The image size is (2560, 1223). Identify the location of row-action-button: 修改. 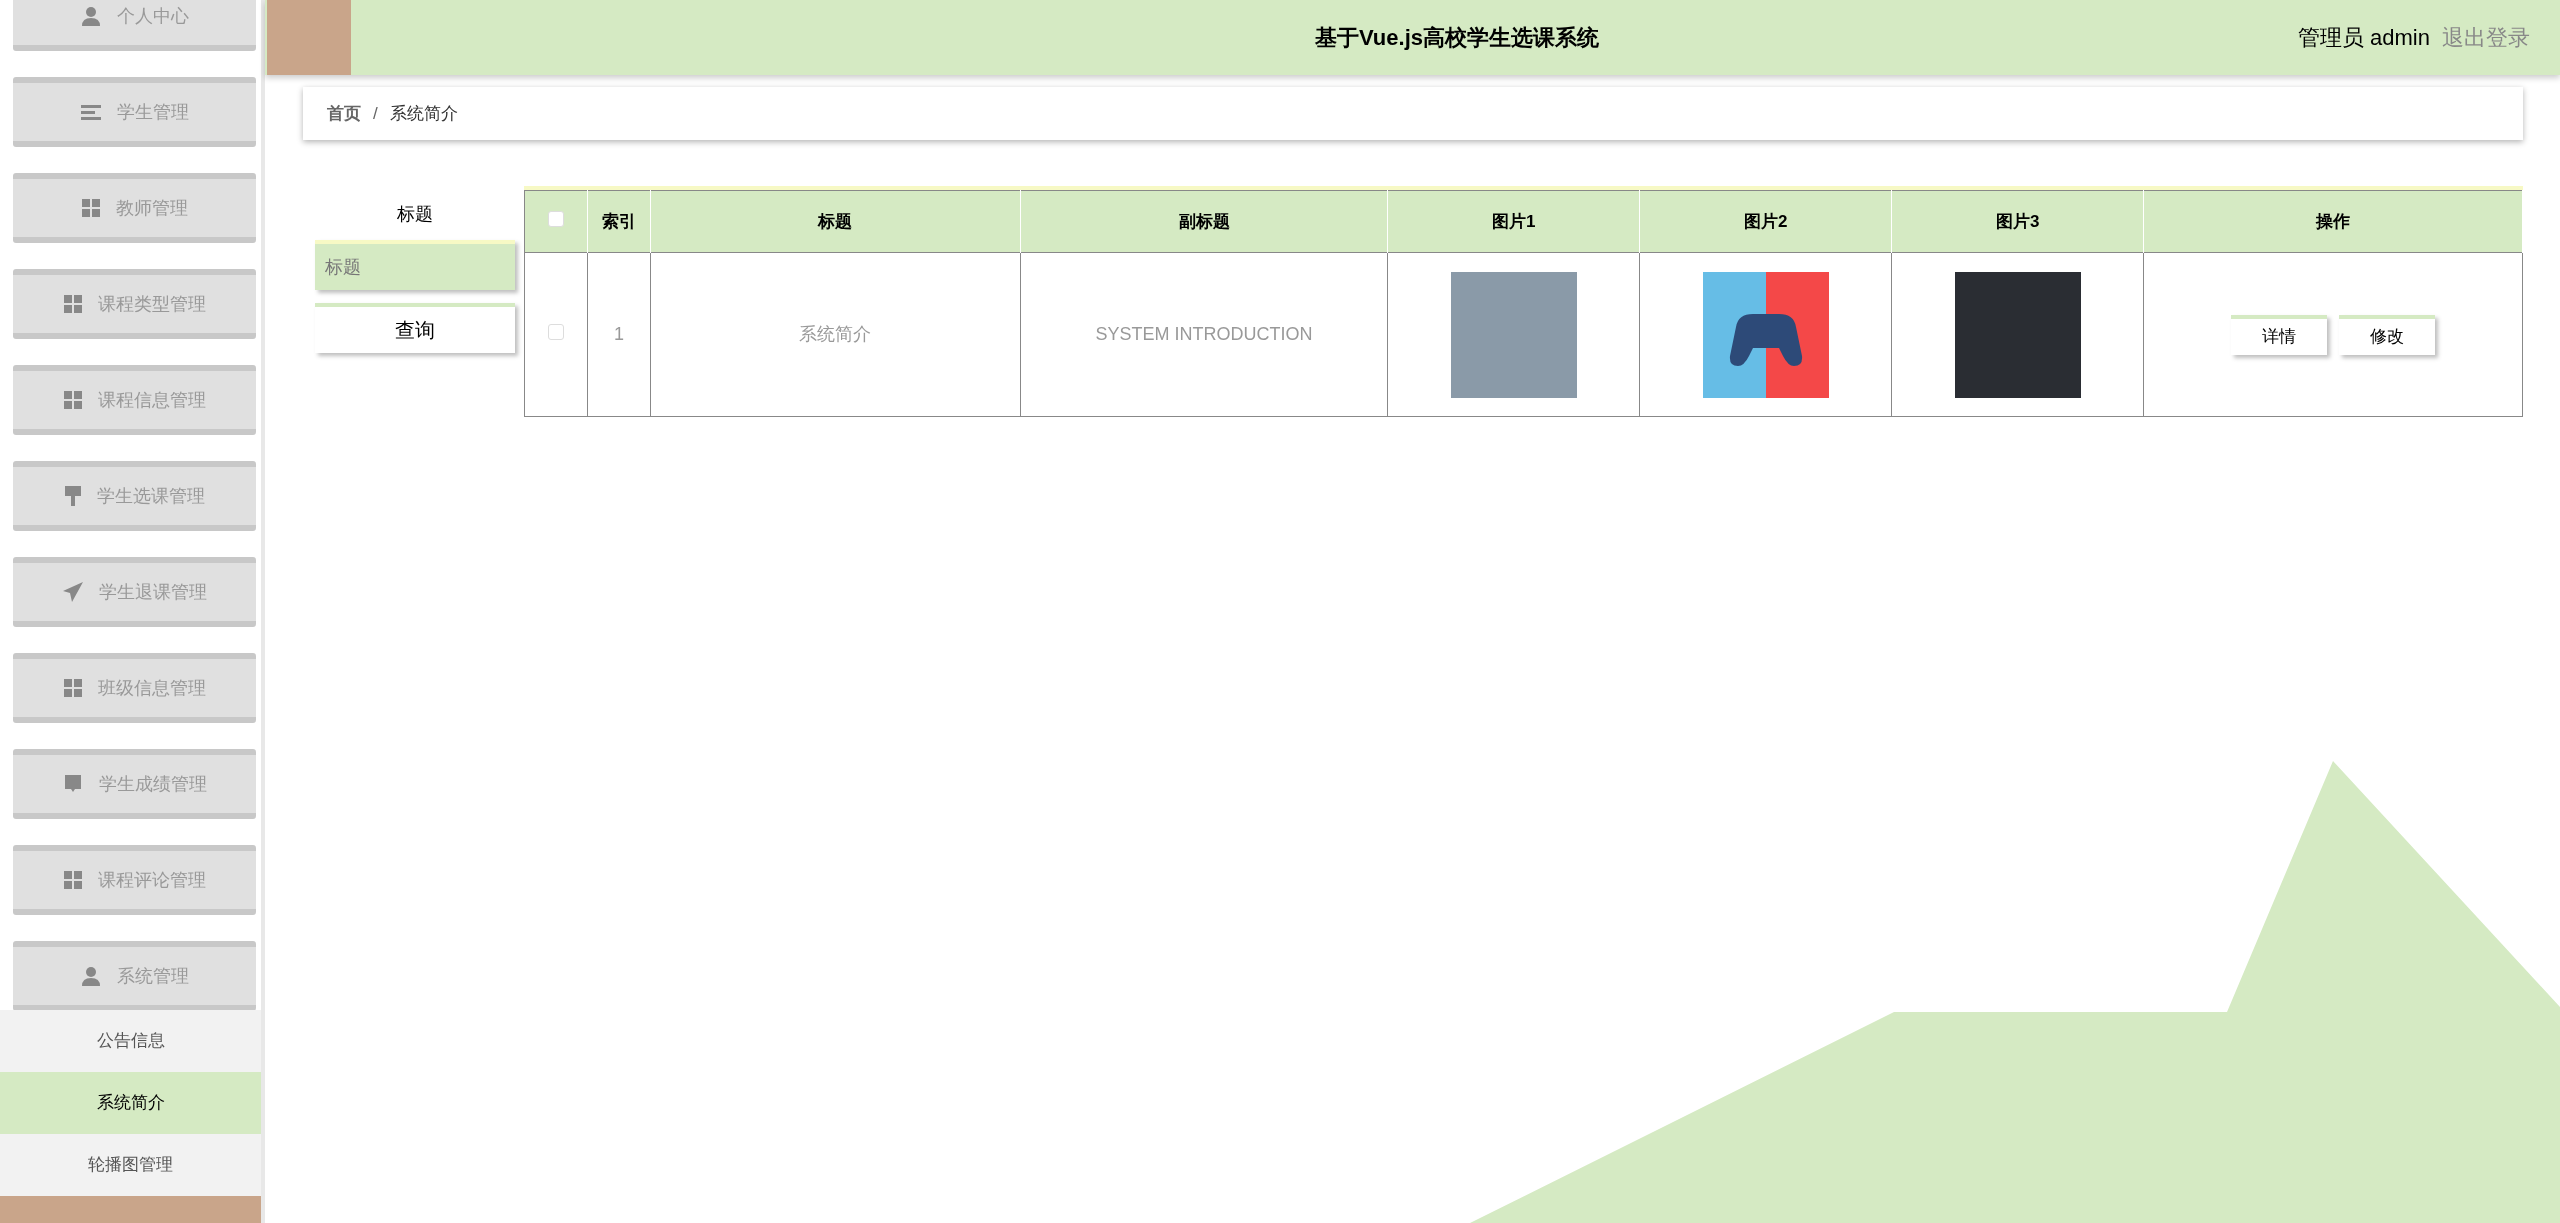
(2387, 334).